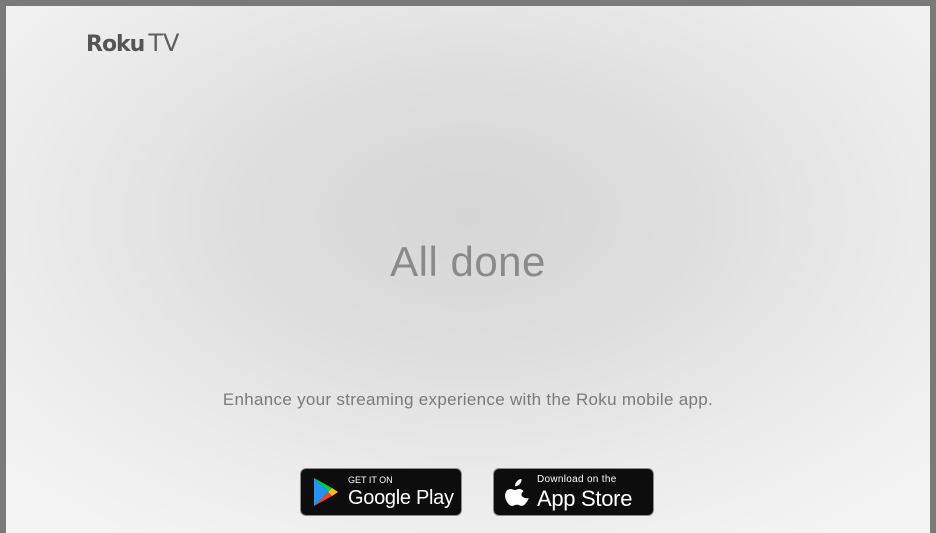 The width and height of the screenshot is (936, 533). What do you see at coordinates (370, 480) in the screenshot?
I see `google-play-small-label: GET IT ON` at bounding box center [370, 480].